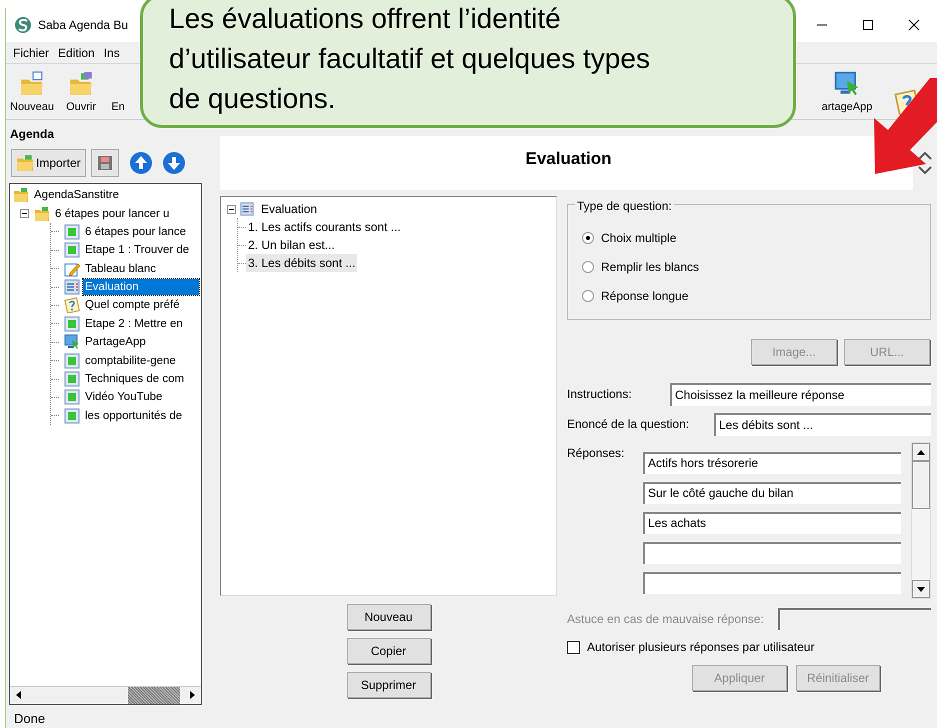 Image resolution: width=937 pixels, height=728 pixels. I want to click on field-label: Réponses:, so click(596, 453).